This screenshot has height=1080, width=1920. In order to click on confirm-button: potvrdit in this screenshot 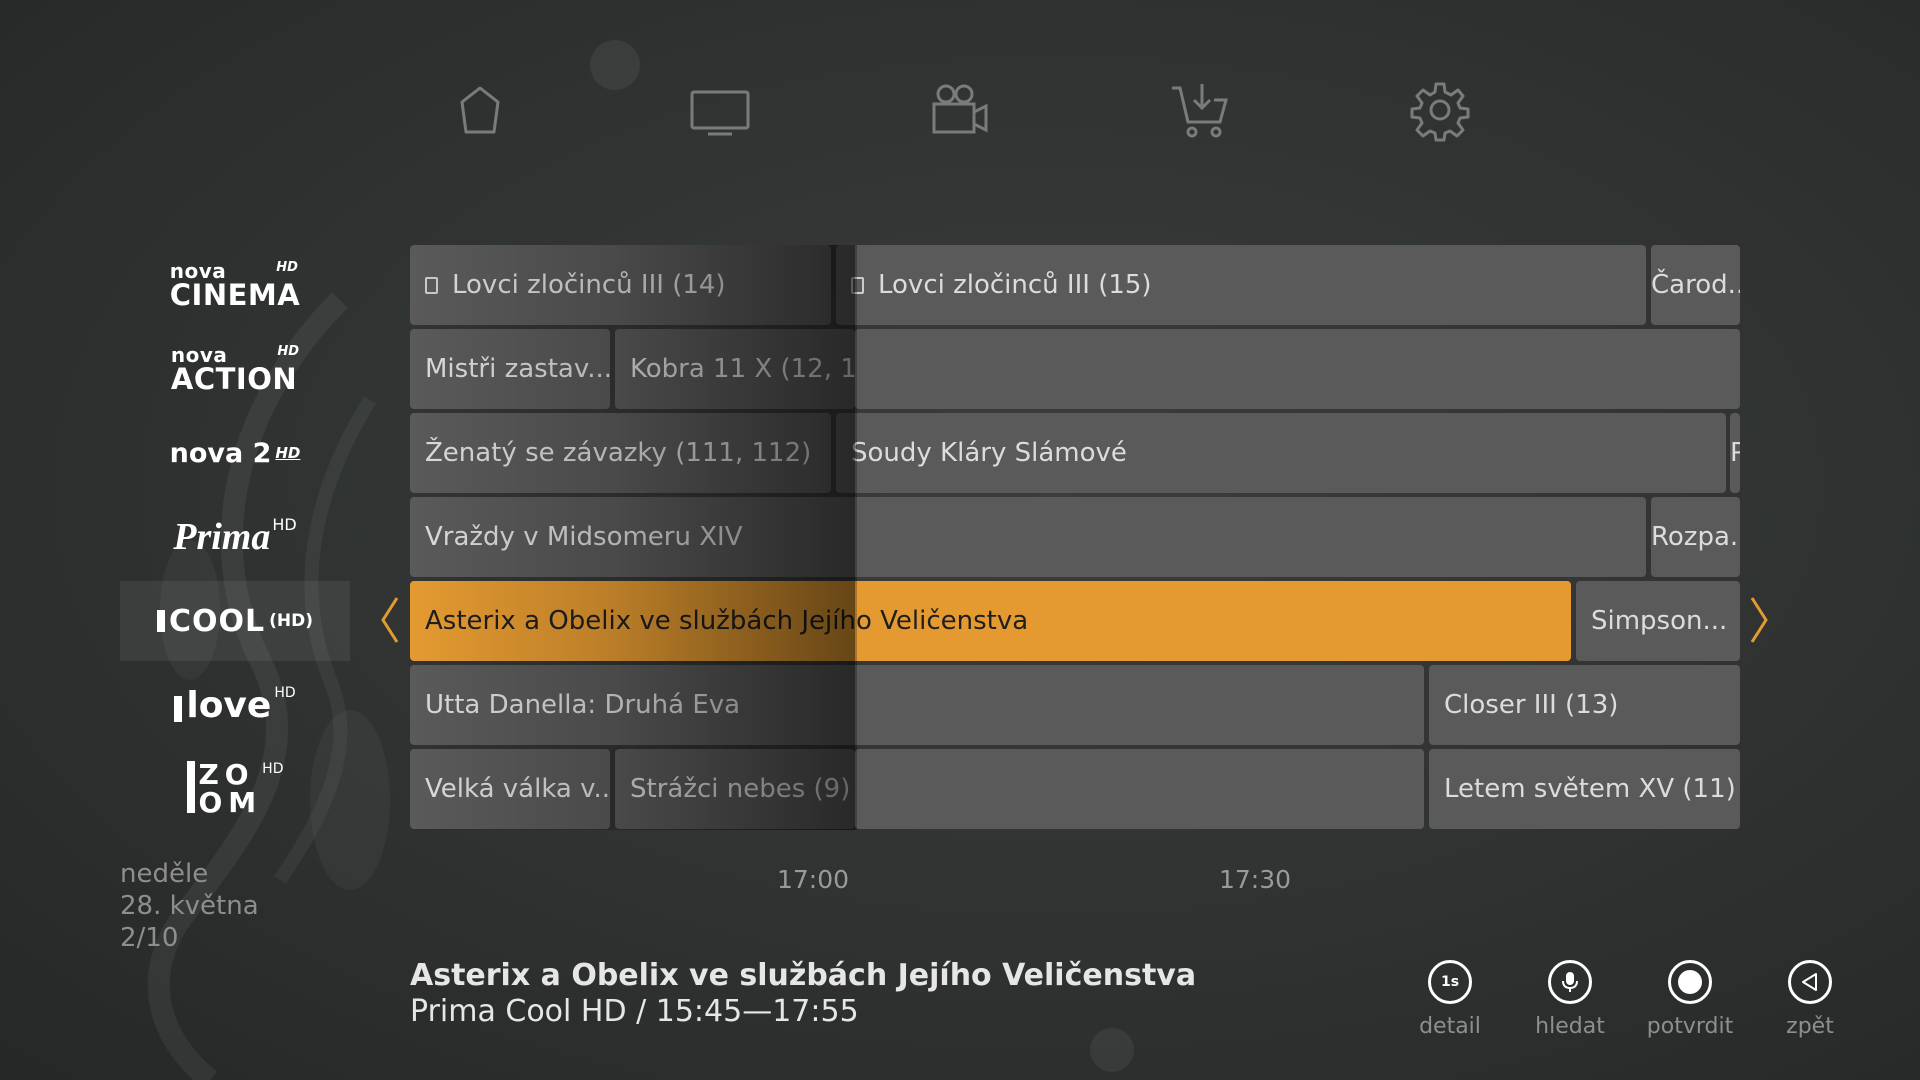, I will do `click(1690, 999)`.